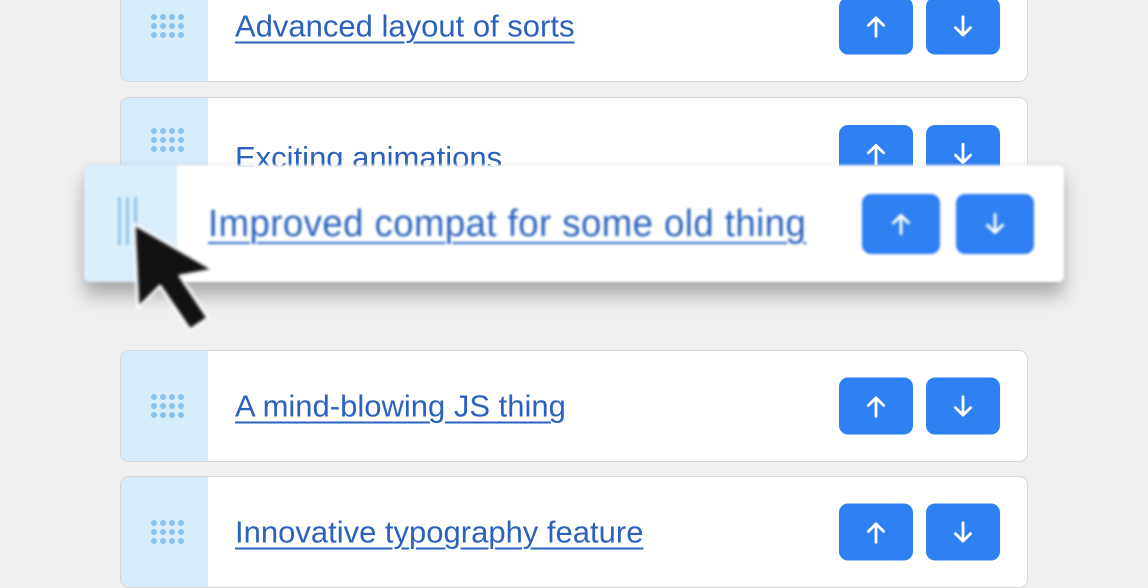  I want to click on list-item: Advanced layout of sorts, so click(574, 41).